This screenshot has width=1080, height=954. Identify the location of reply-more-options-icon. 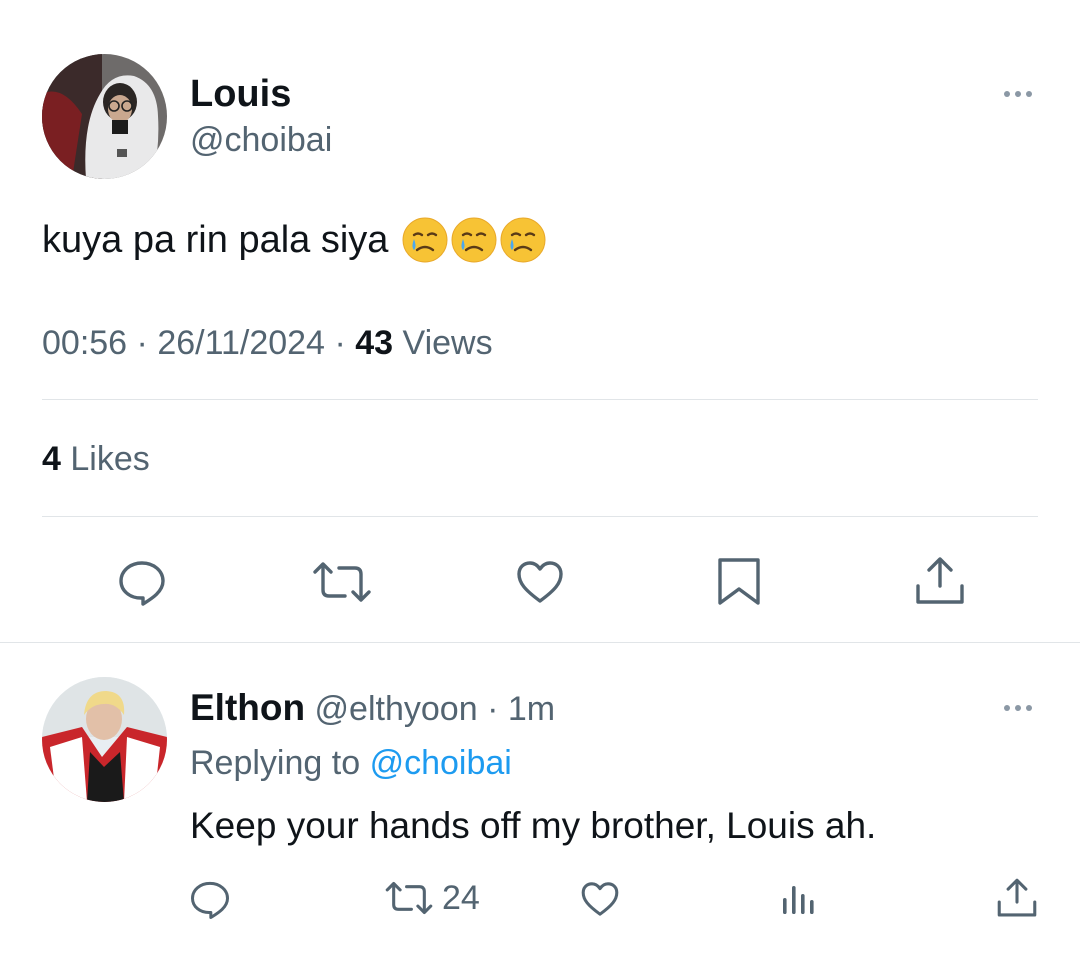
(1018, 708).